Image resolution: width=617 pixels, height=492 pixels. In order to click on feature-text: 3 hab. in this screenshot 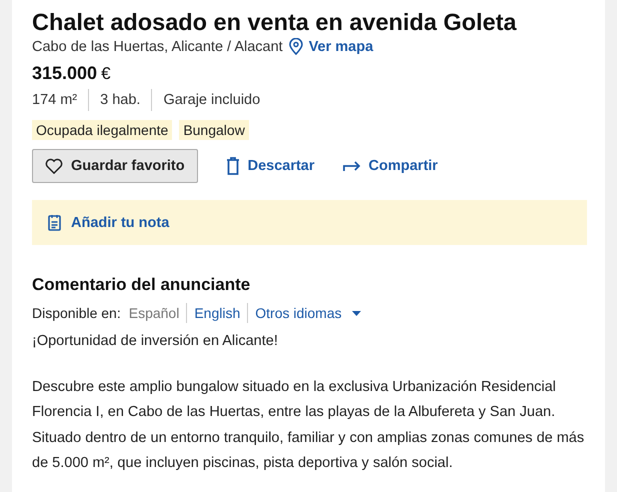, I will do `click(120, 100)`.